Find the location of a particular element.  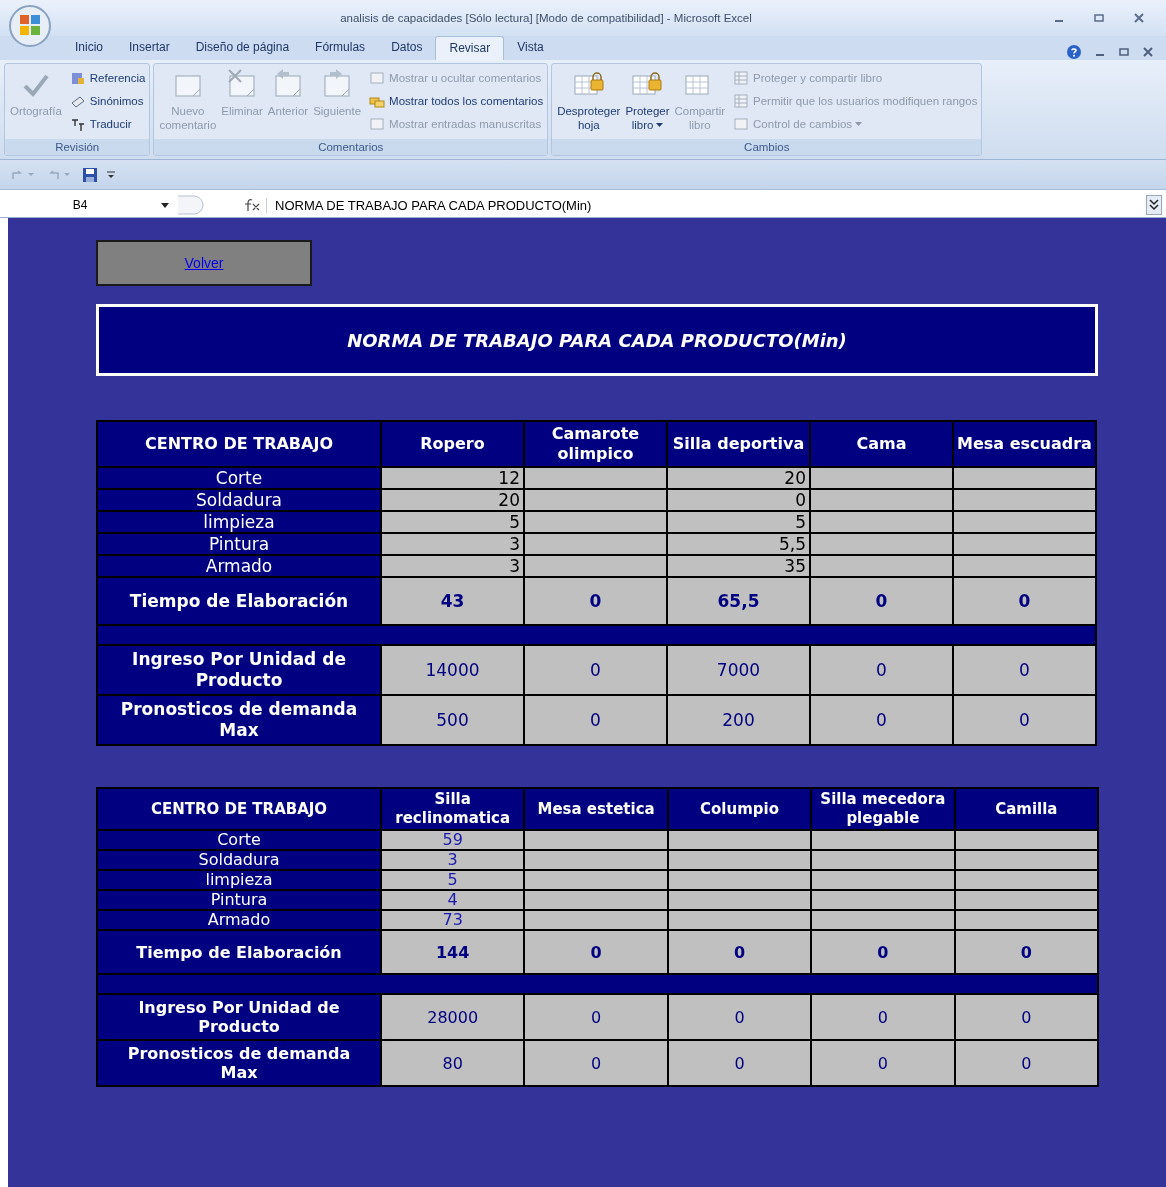

table-cell: 14000 is located at coordinates (452, 670).